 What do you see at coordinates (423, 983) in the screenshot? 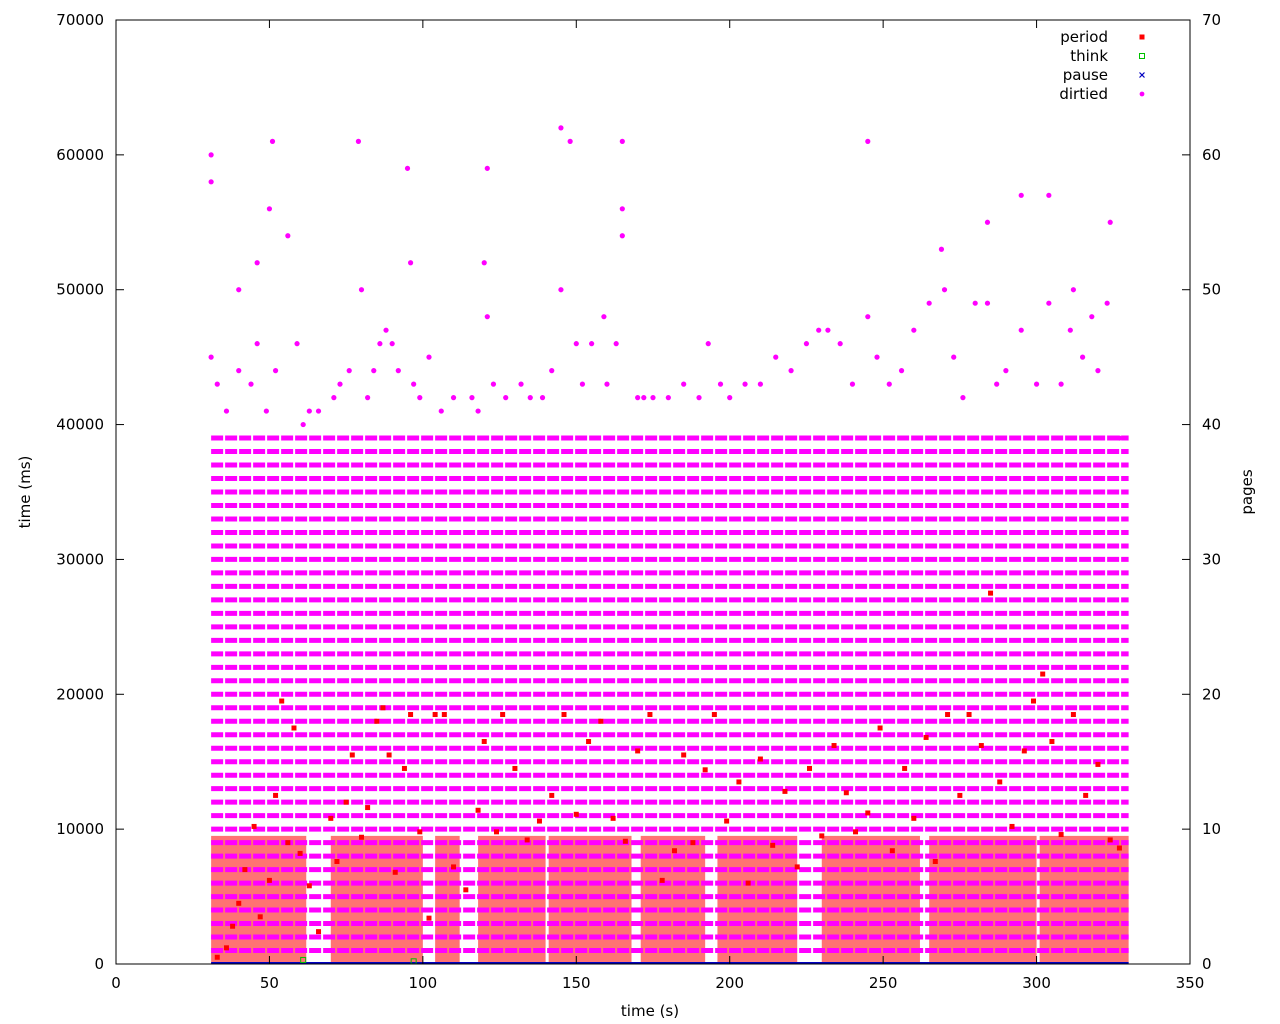
I see `x-tick-label: 100` at bounding box center [423, 983].